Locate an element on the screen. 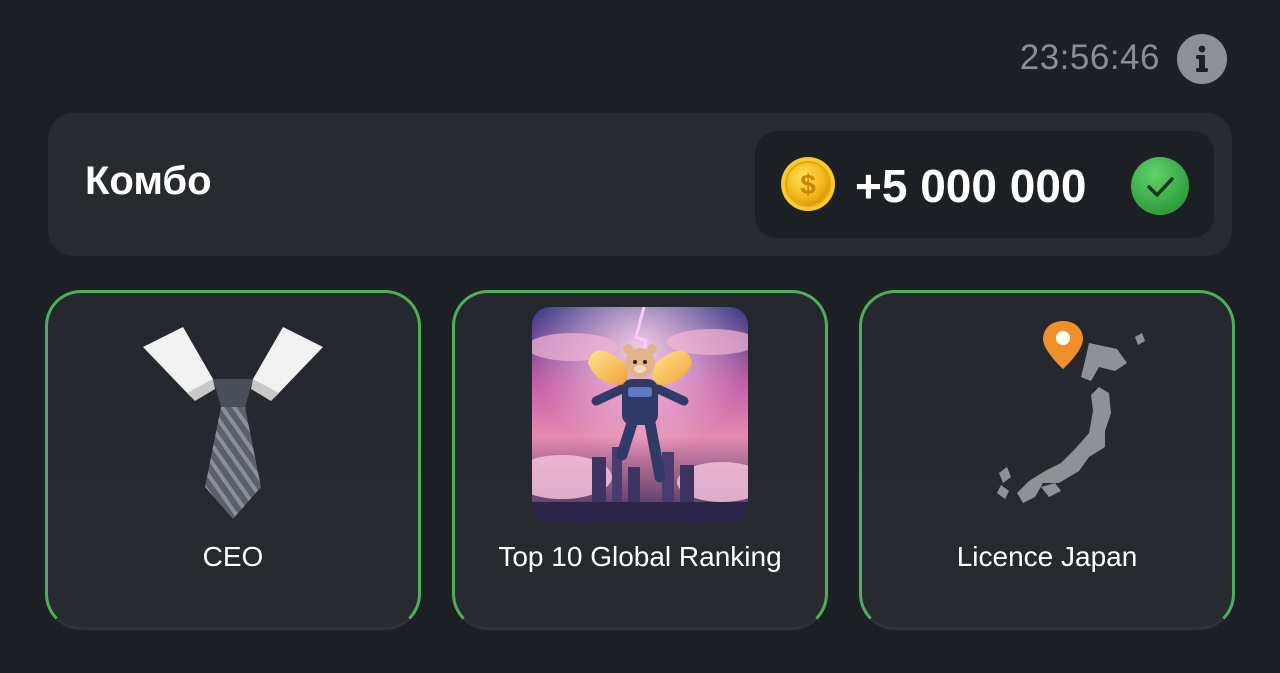 The height and width of the screenshot is (673, 1280). combo-title: Комбо is located at coordinates (148, 181).